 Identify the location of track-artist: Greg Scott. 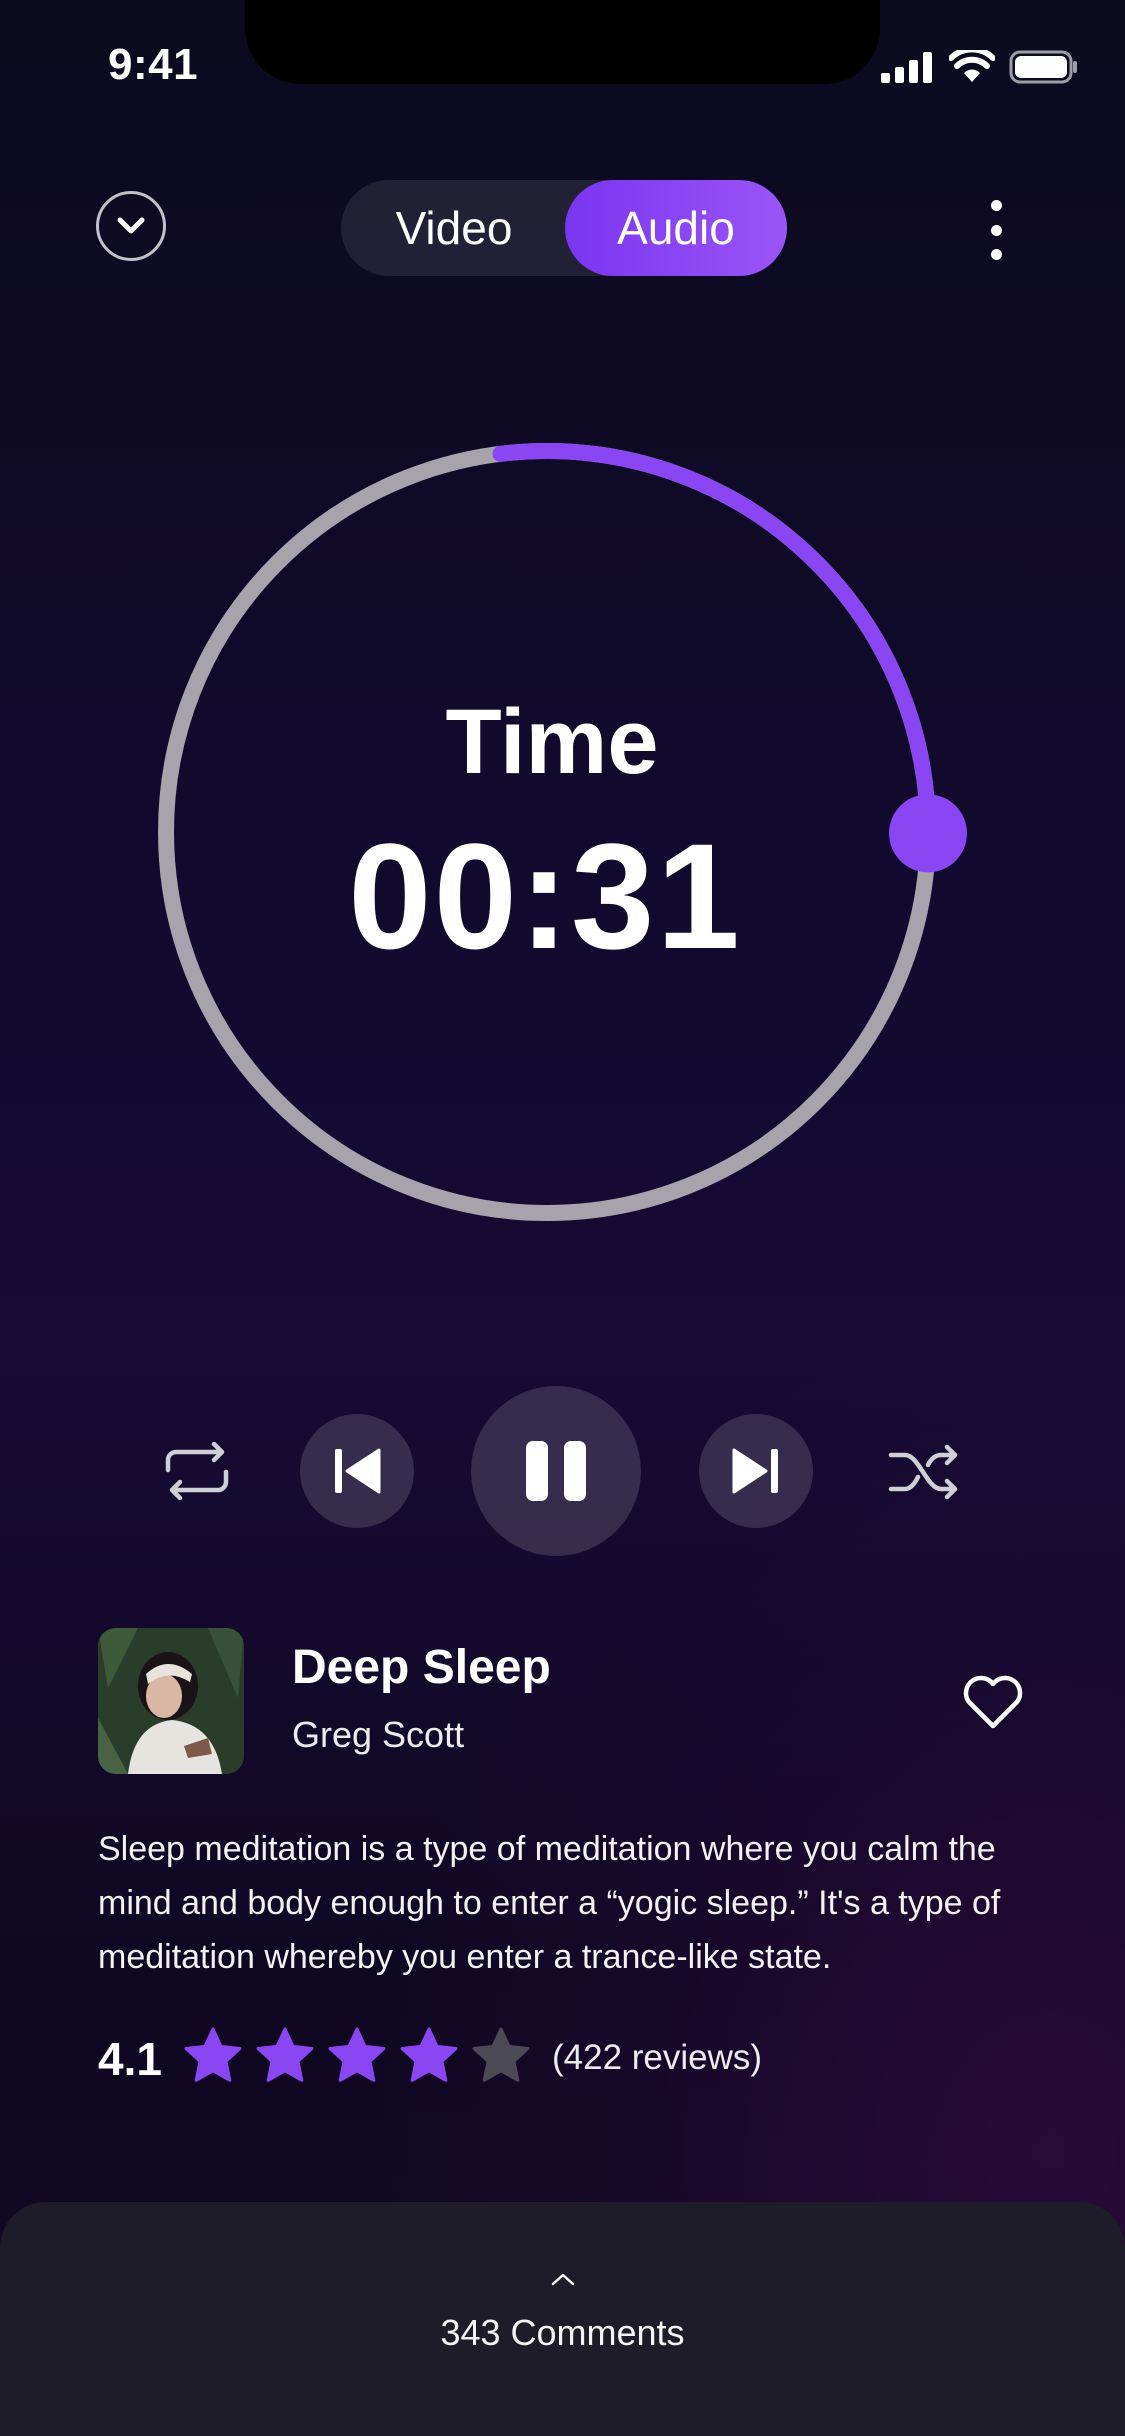
(378, 1734).